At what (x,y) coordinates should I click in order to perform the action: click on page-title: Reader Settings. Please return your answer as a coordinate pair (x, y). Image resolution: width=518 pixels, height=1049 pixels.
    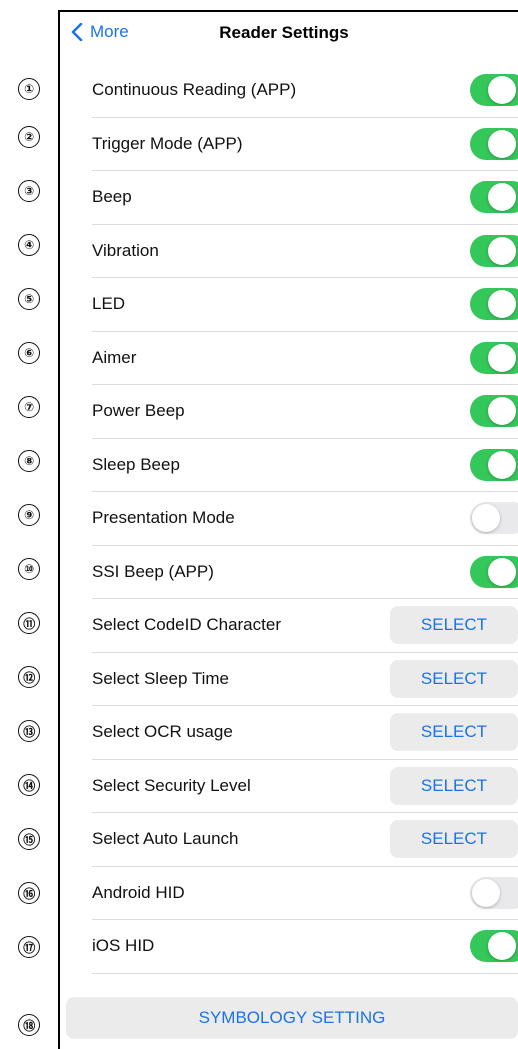
    Looking at the image, I should click on (284, 32).